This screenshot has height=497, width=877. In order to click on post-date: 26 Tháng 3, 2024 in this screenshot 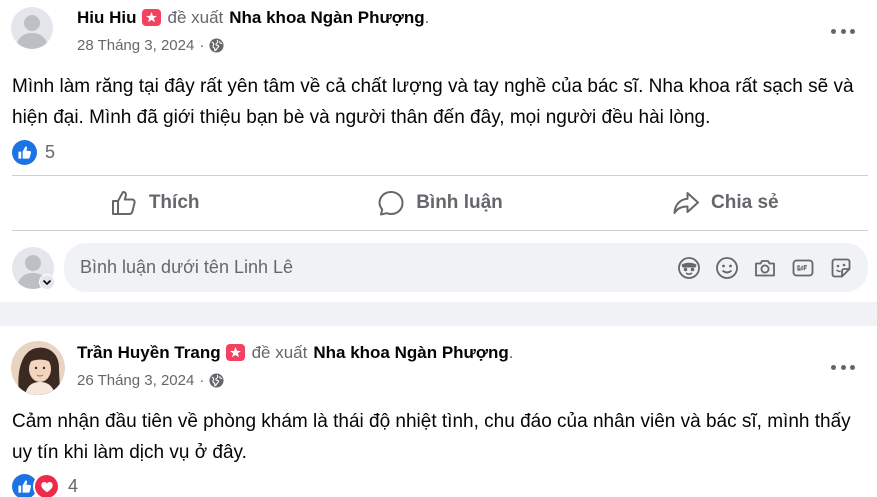, I will do `click(135, 380)`.